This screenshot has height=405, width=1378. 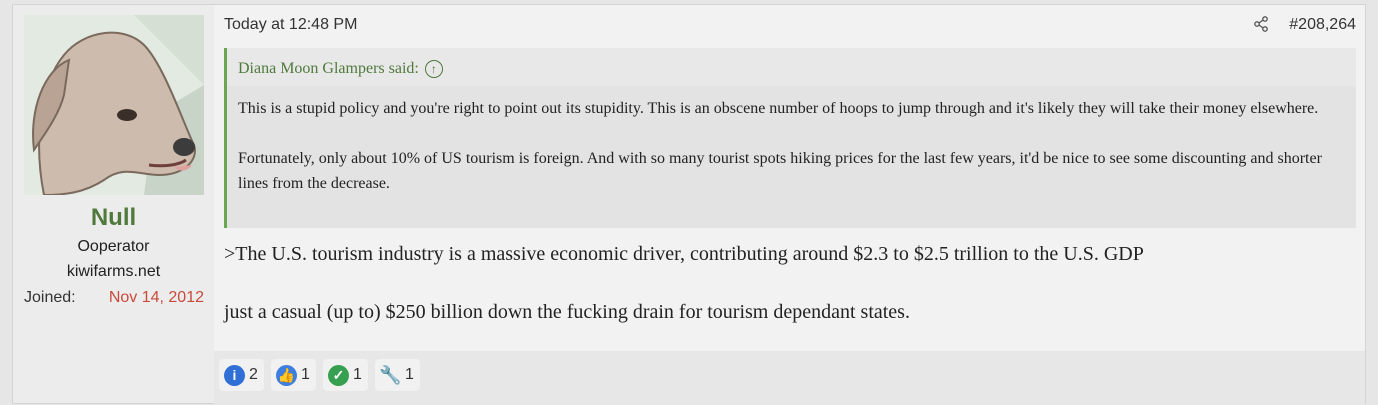 What do you see at coordinates (113, 218) in the screenshot?
I see `username-link: Null` at bounding box center [113, 218].